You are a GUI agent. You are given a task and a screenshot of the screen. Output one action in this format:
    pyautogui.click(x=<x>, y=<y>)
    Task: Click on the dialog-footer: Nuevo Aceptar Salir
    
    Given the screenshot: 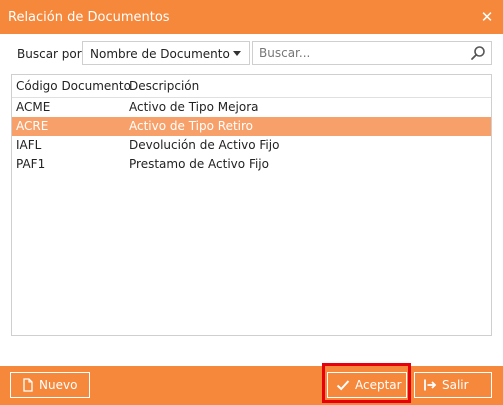 What is the action you would take?
    pyautogui.click(x=251, y=385)
    